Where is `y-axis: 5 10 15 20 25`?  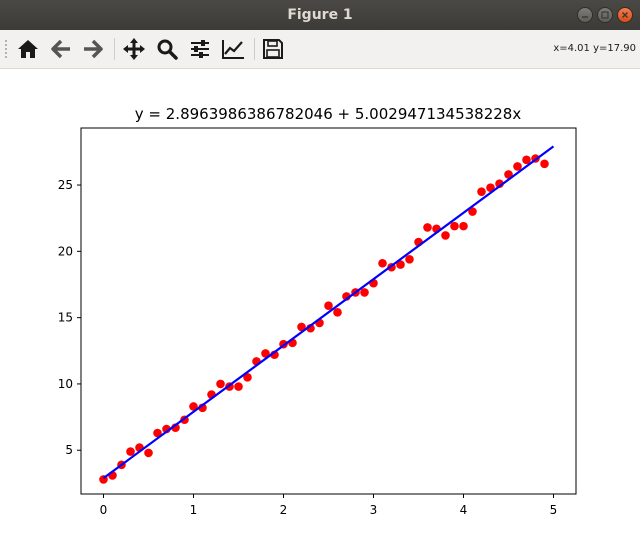
y-axis: 5 10 15 20 25 is located at coordinates (69, 317).